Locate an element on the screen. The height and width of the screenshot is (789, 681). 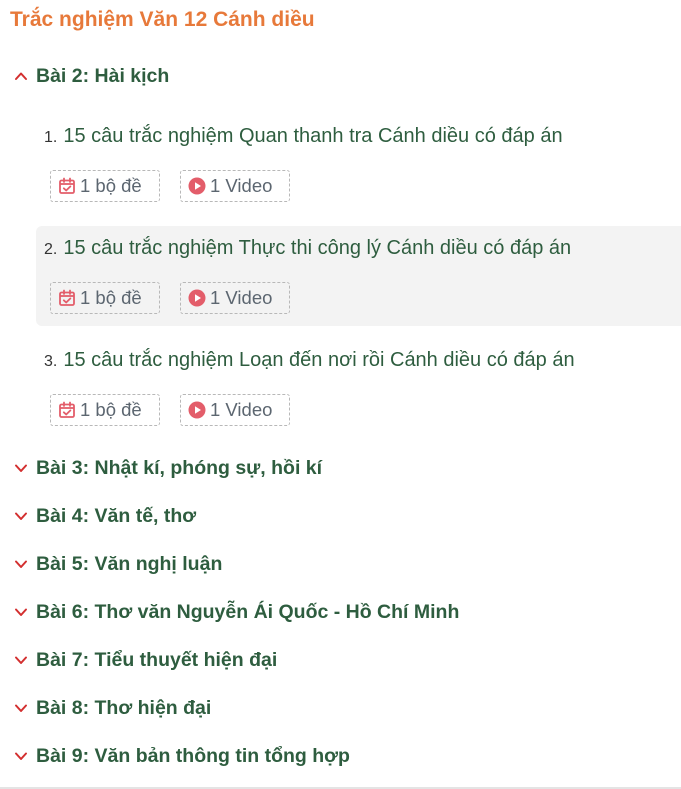
section-label: Bài 3: Nhật kí, phóng sự, hồi kí is located at coordinates (179, 467).